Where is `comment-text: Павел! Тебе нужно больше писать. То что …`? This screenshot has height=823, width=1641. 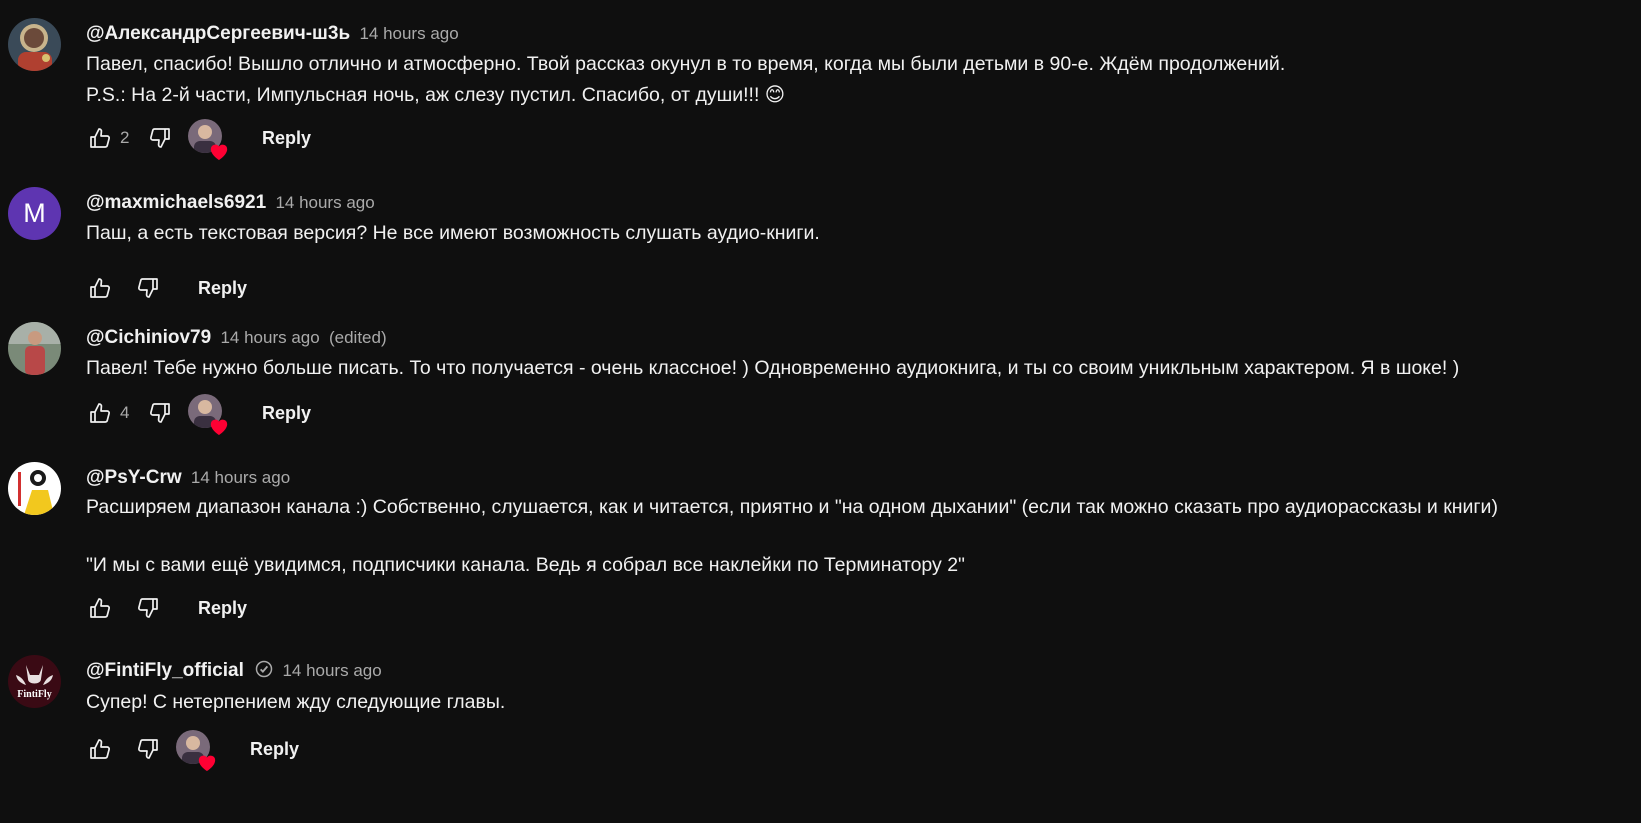 comment-text: Павел! Тебе нужно больше писать. То что … is located at coordinates (772, 368).